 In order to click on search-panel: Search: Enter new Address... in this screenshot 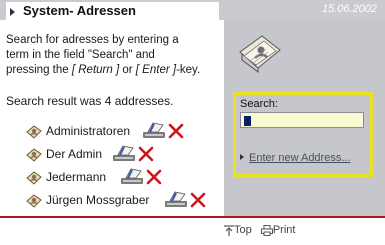, I will do `click(303, 134)`.